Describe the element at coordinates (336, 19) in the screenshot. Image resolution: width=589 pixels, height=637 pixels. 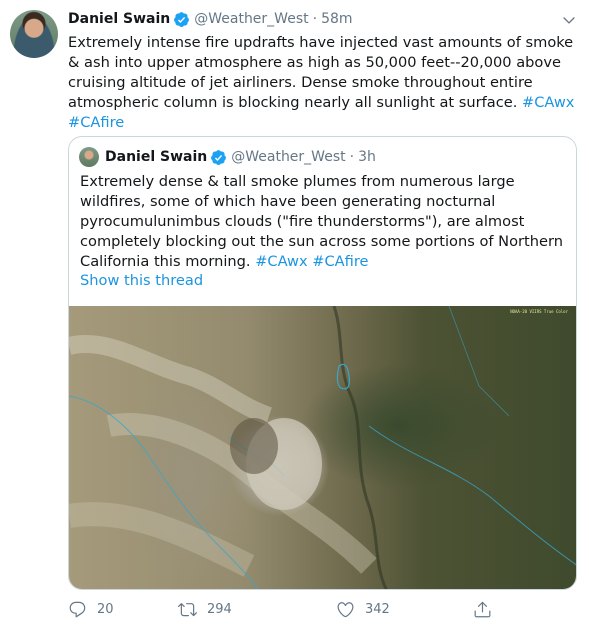
I see `timestamp: 58m` at that location.